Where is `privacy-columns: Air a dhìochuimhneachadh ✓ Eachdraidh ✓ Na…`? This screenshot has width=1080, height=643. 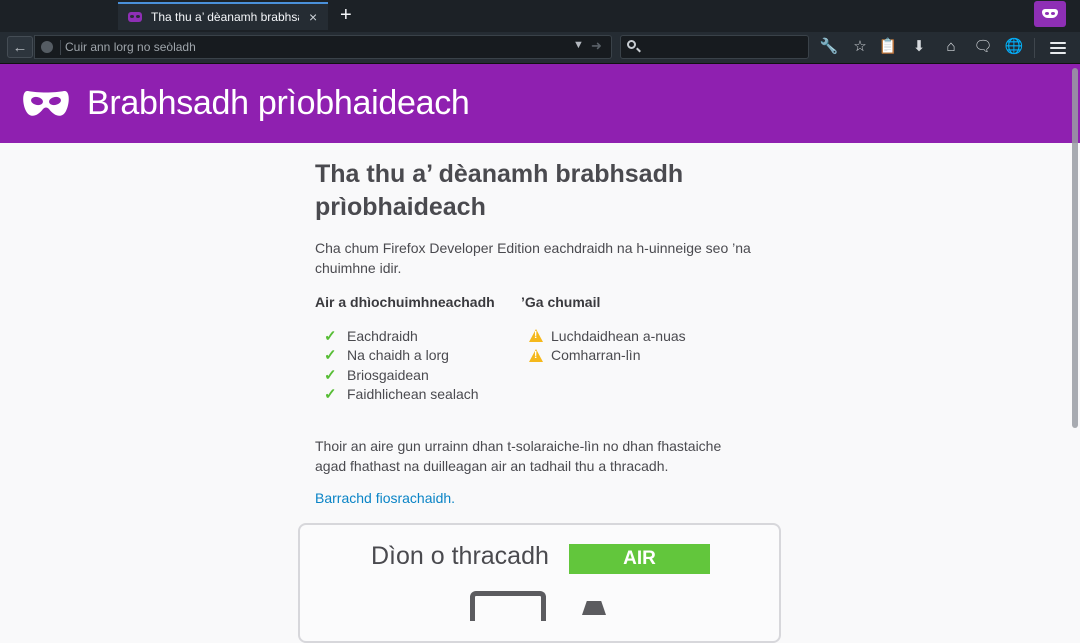 privacy-columns: Air a dhìochuimhneachadh ✓ Eachdraidh ✓ Na… is located at coordinates (550, 359).